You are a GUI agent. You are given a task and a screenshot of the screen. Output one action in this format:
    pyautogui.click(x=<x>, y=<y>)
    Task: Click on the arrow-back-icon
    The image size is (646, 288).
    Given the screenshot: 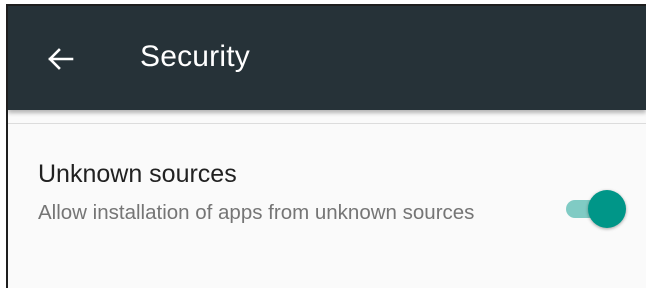 What is the action you would take?
    pyautogui.click(x=61, y=59)
    